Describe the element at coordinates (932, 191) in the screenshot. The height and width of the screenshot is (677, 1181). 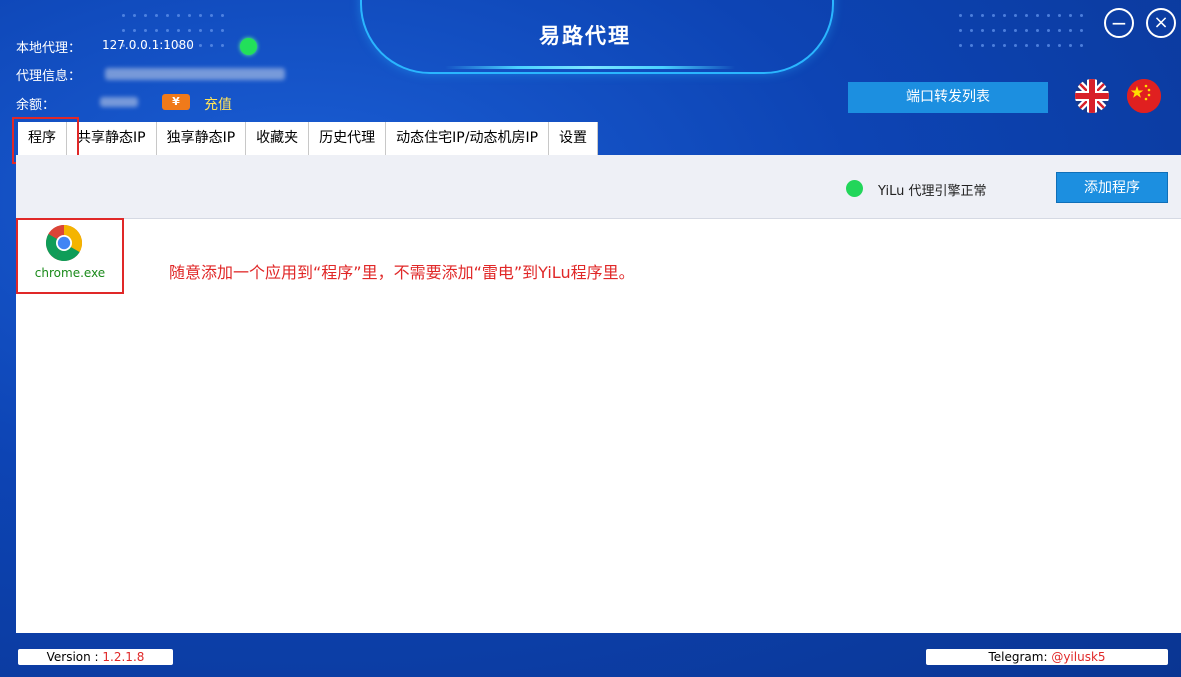
I see `engine-status-label: YiLu 代理引擎正常` at that location.